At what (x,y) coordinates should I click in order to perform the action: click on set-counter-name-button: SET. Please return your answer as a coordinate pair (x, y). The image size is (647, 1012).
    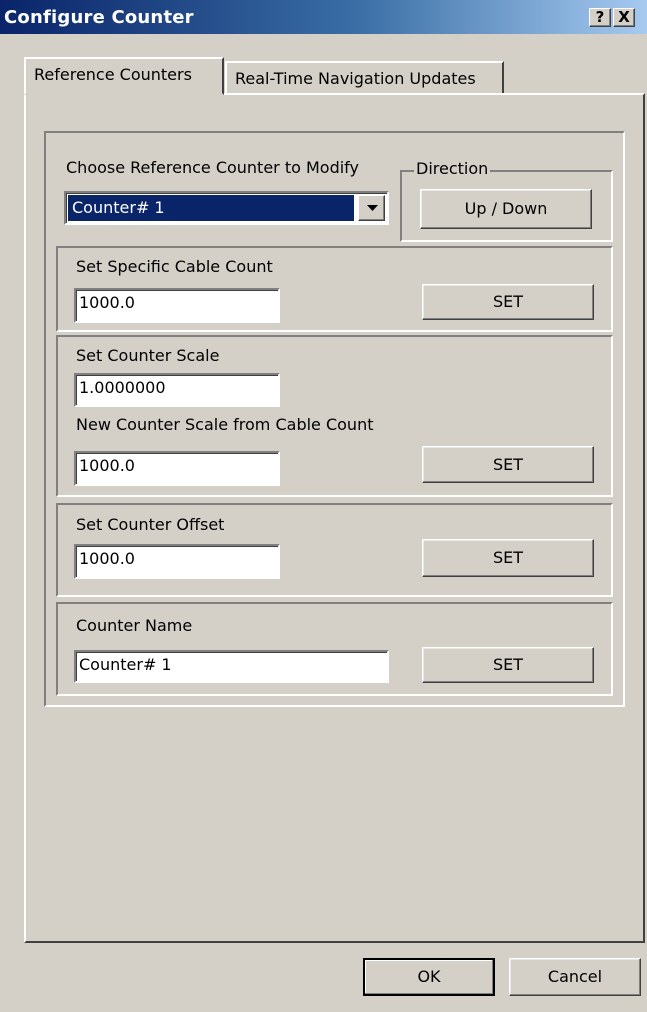
    Looking at the image, I should click on (508, 665).